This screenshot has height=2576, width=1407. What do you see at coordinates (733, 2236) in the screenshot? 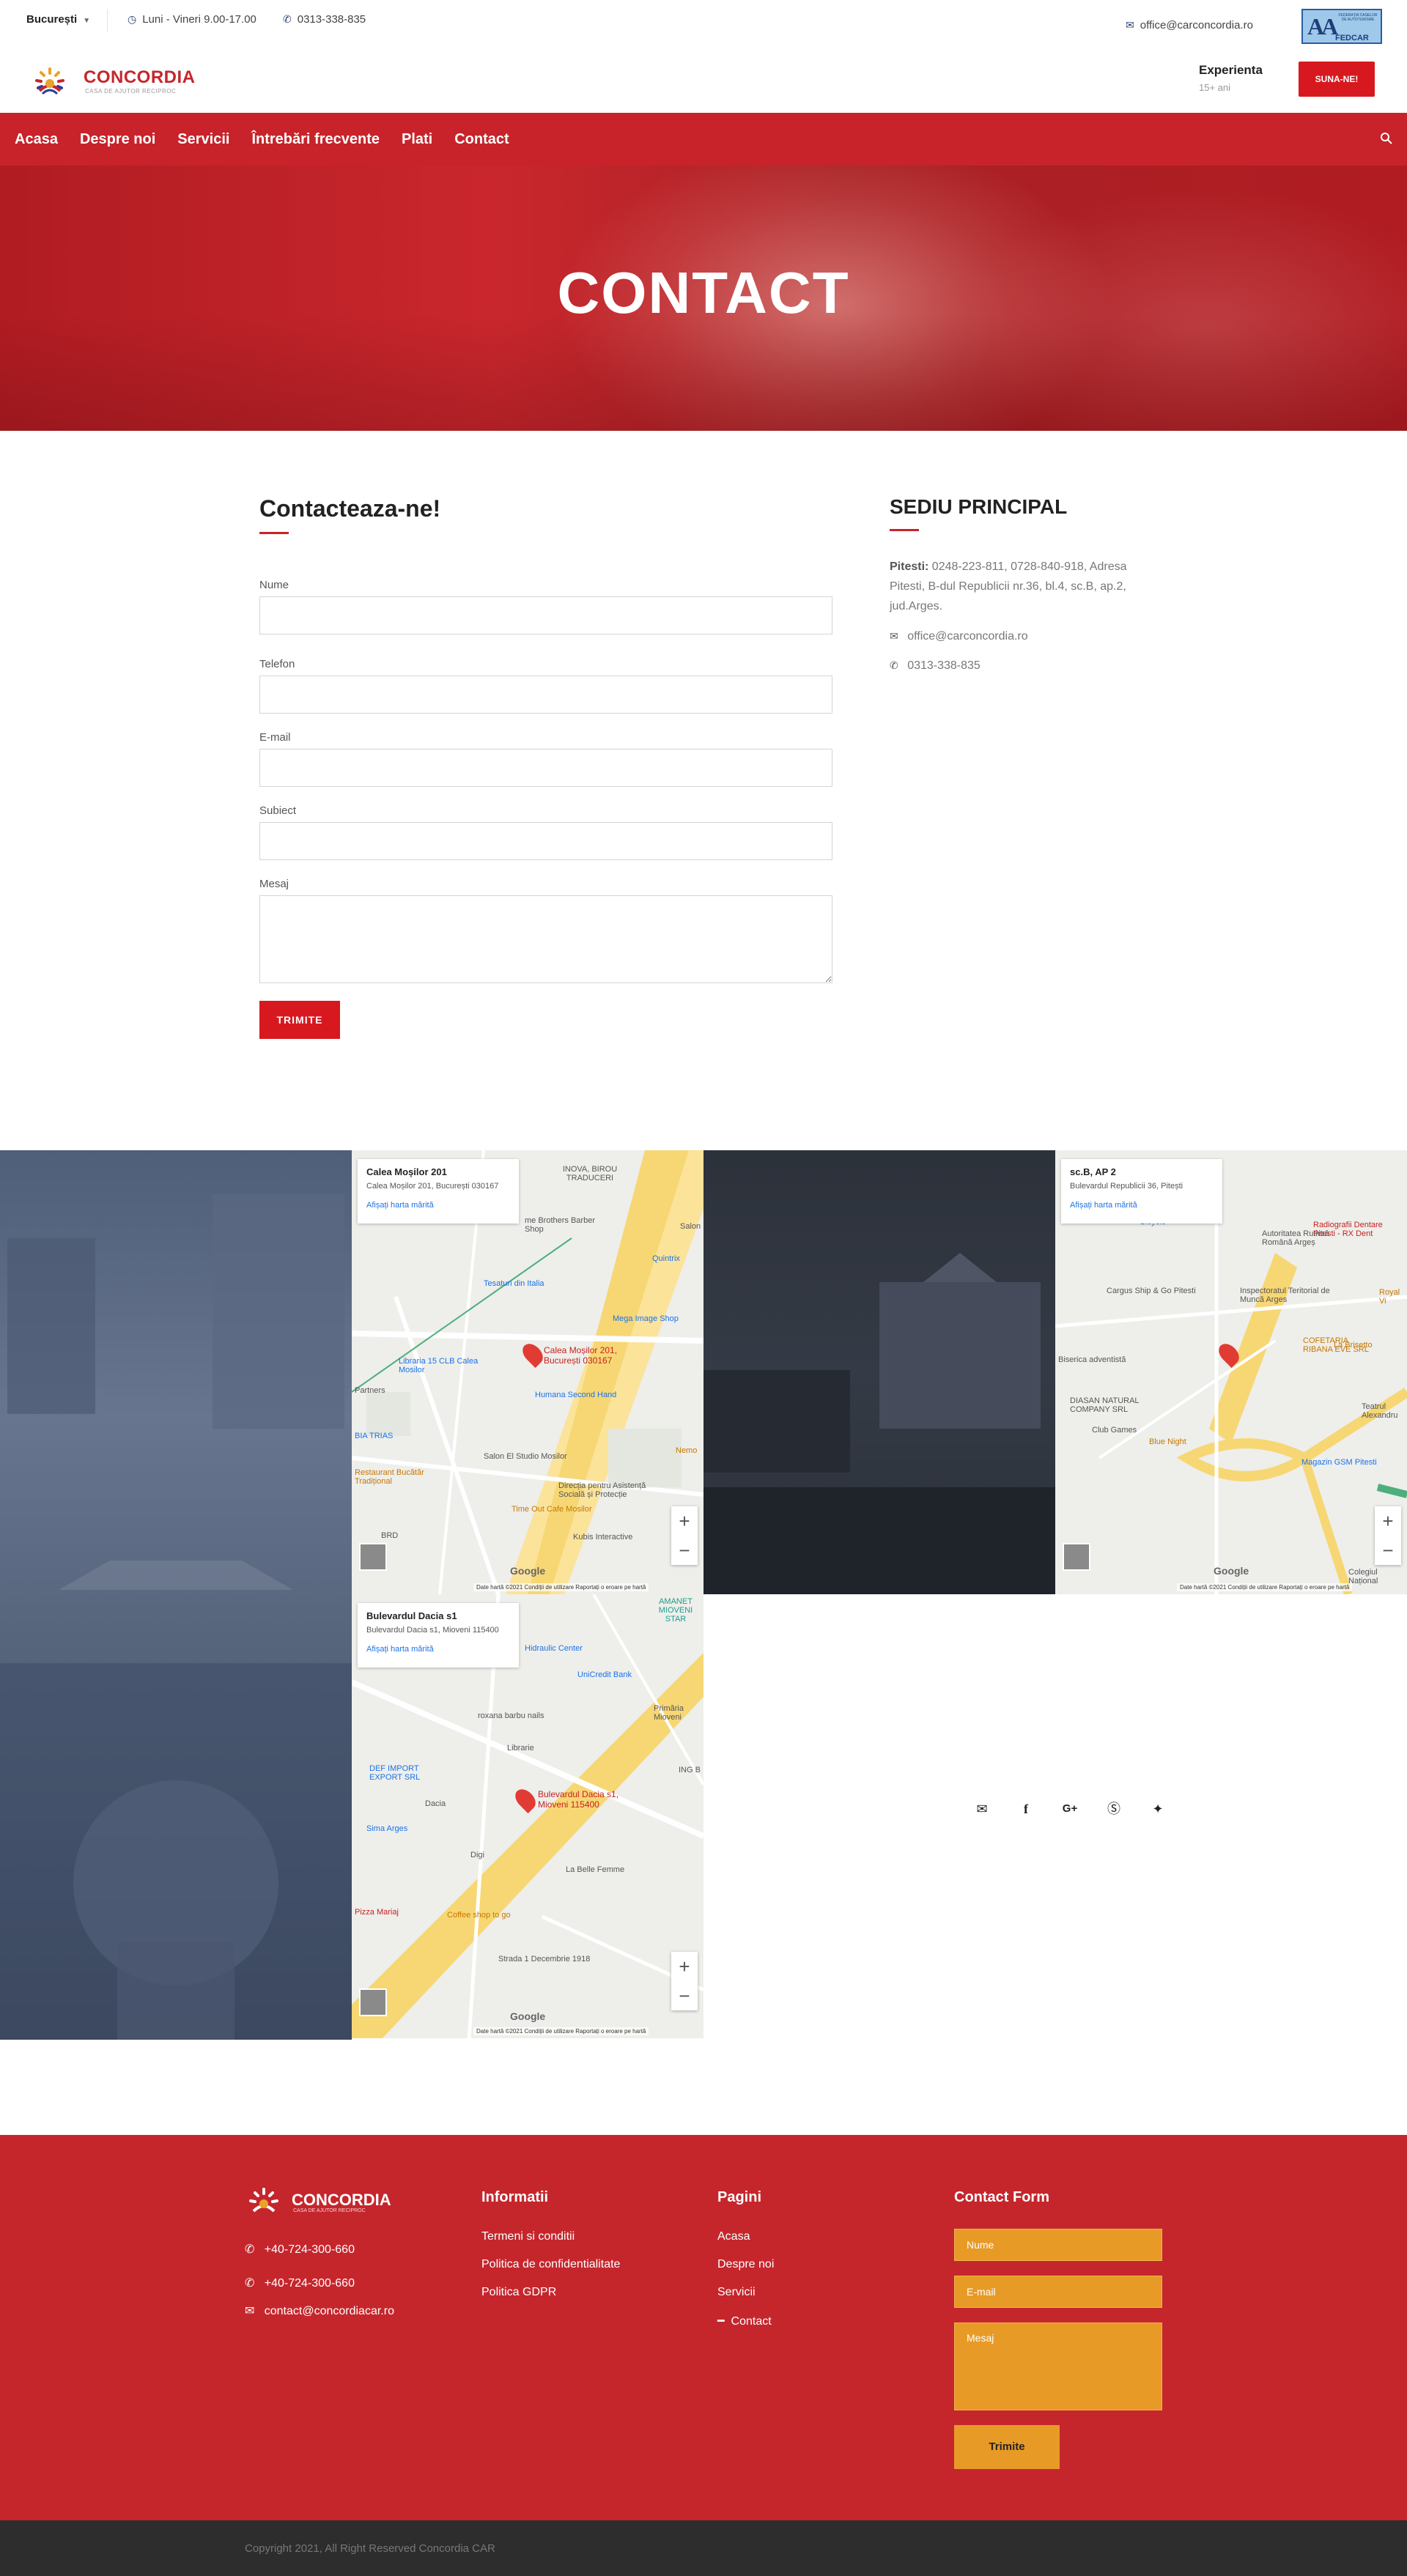
I see `footer-link-home: Acasa` at bounding box center [733, 2236].